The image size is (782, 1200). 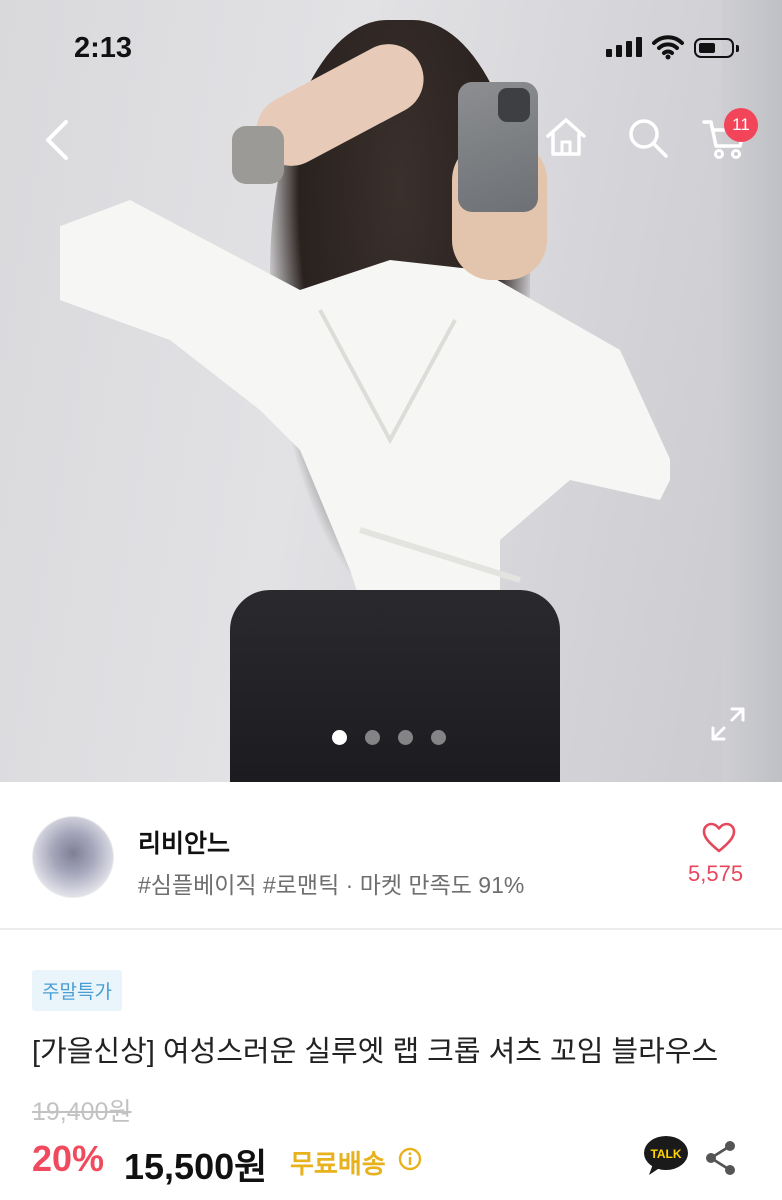 What do you see at coordinates (338, 1164) in the screenshot?
I see `free-shipping-label: 무료배송` at bounding box center [338, 1164].